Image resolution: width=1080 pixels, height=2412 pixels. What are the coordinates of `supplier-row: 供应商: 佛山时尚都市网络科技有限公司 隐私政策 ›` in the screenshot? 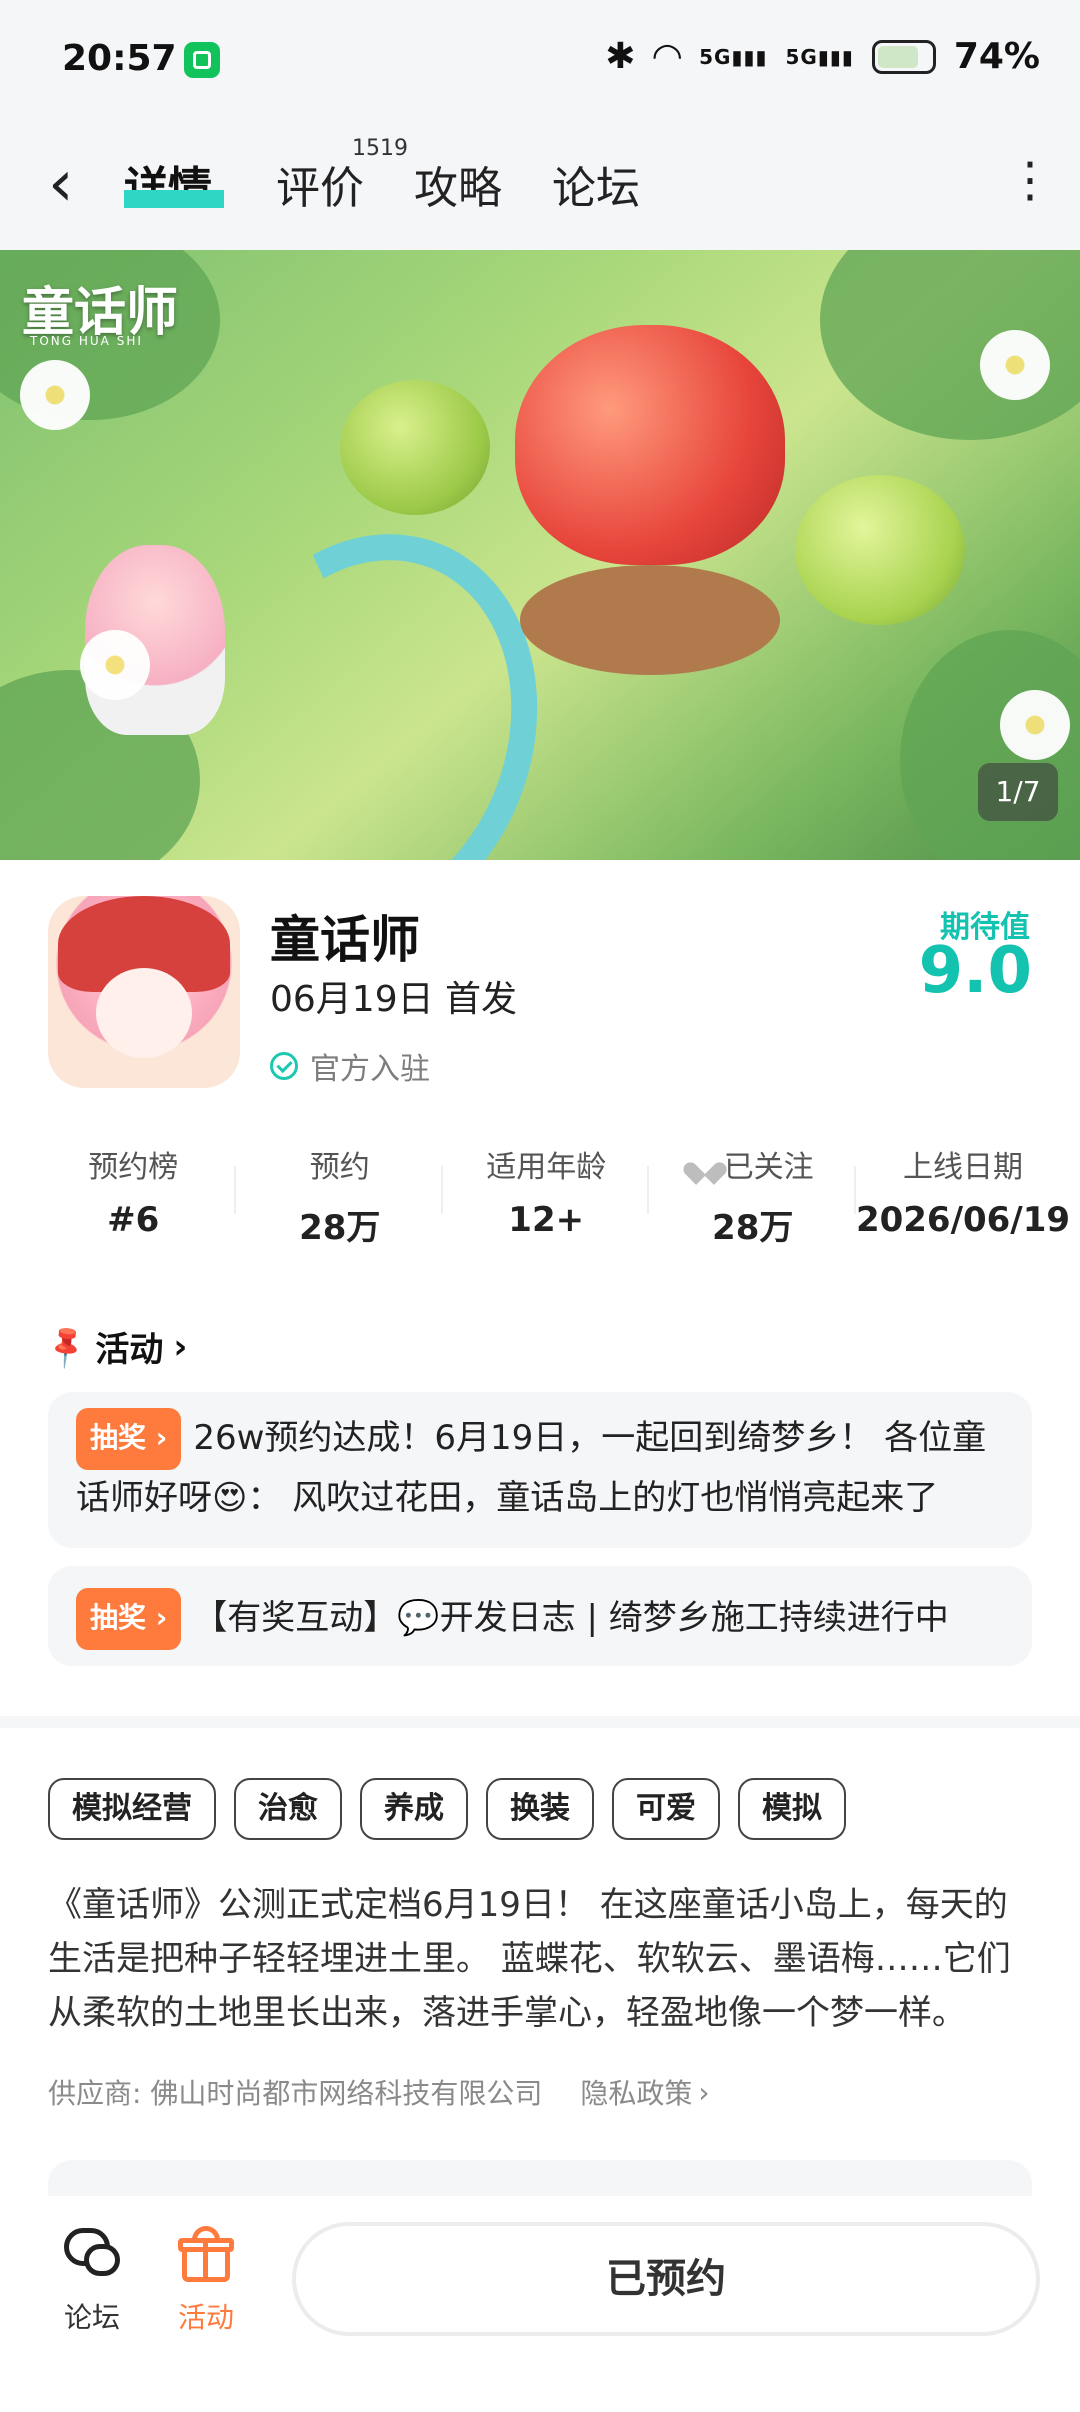 It's located at (379, 2092).